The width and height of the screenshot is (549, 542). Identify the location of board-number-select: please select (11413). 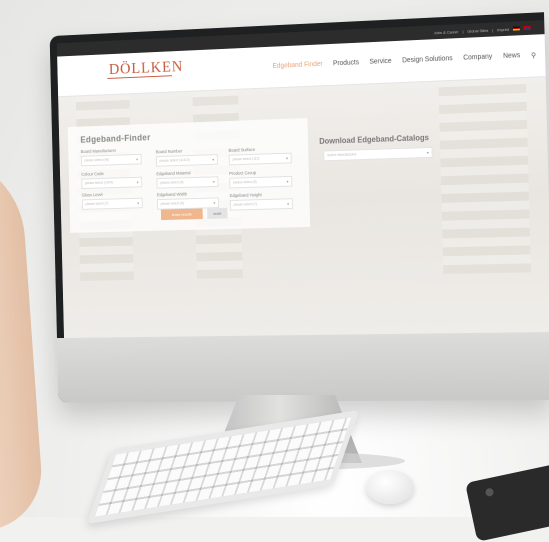
(187, 160).